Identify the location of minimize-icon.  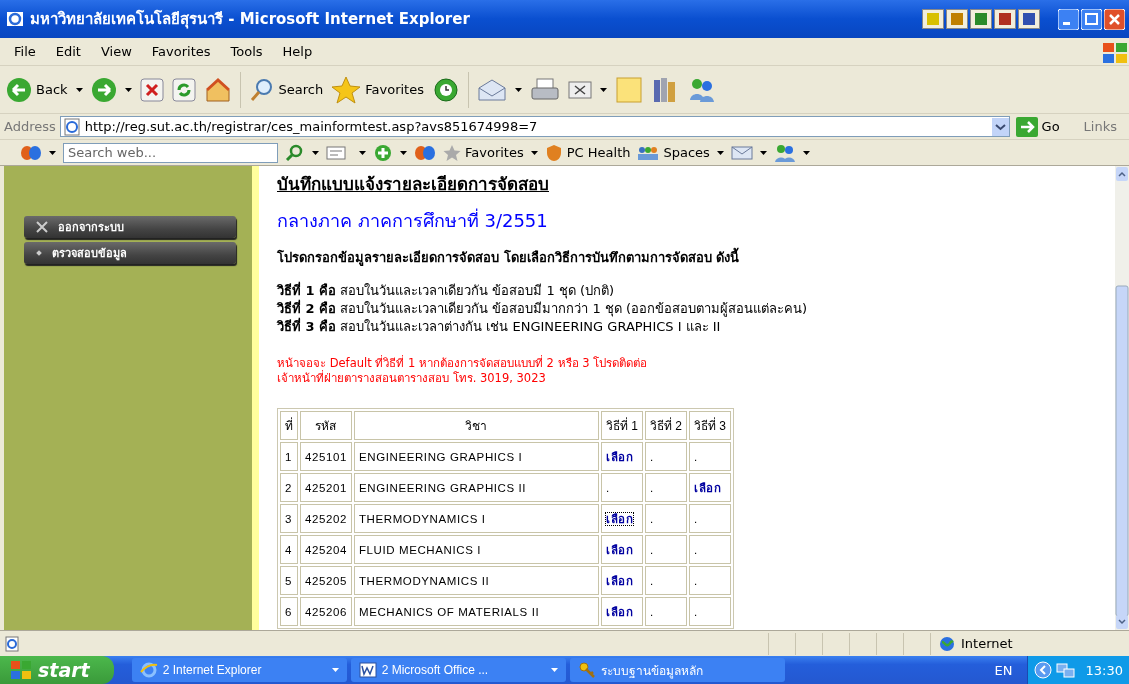
(1068, 19).